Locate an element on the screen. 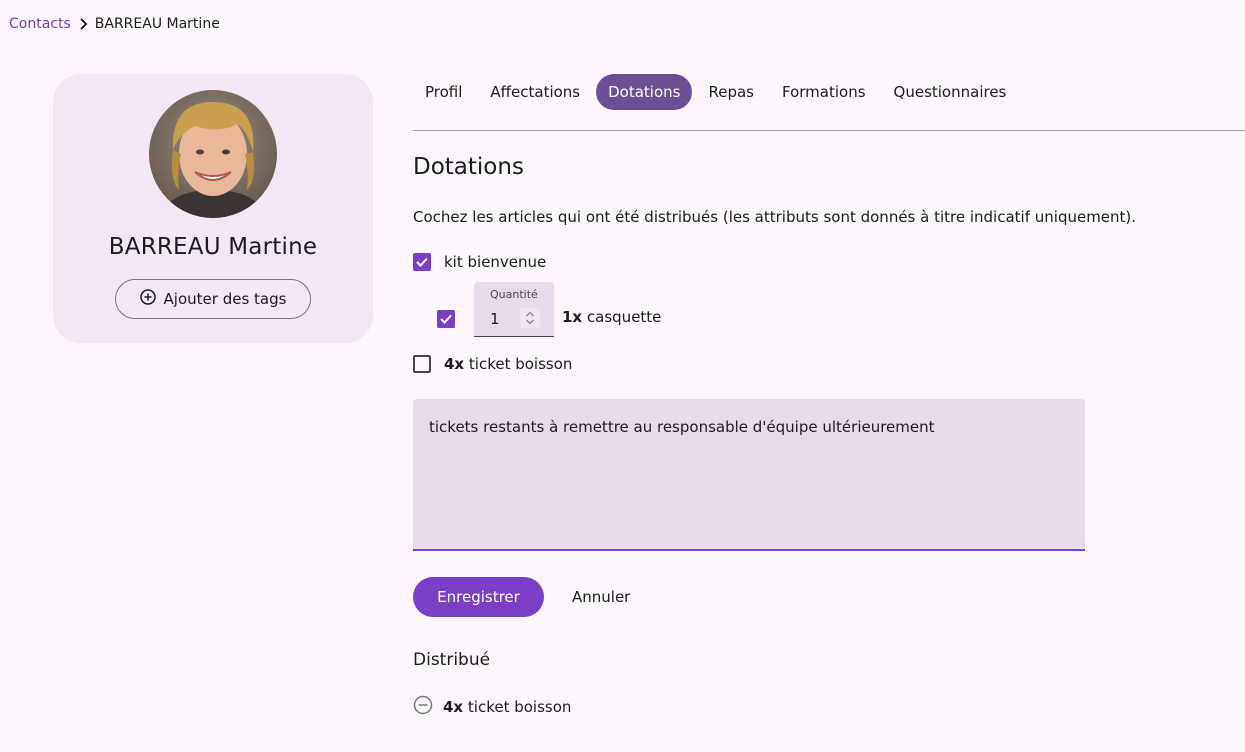 The image size is (1245, 752). casquette-checkbox is located at coordinates (446, 319).